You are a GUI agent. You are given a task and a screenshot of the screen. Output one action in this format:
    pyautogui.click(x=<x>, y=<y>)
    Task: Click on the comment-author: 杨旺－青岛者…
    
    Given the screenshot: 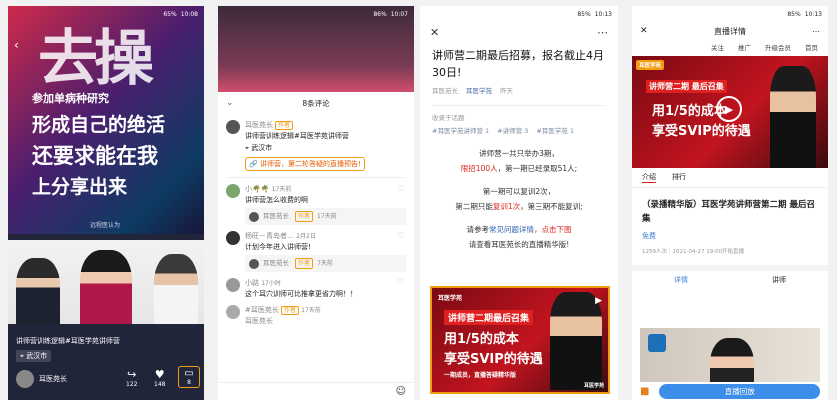 What is the action you would take?
    pyautogui.click(x=269, y=236)
    